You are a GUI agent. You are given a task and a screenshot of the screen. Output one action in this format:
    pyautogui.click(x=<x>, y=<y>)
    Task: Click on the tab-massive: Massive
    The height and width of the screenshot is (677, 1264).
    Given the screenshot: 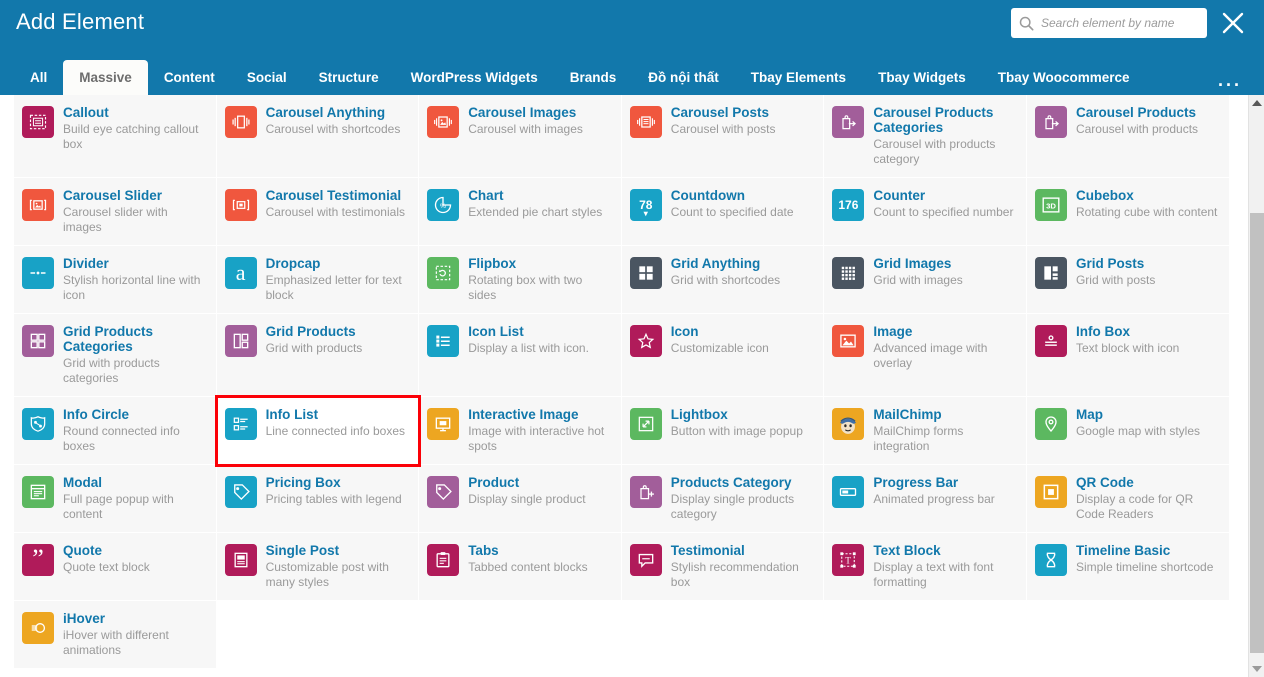 What is the action you would take?
    pyautogui.click(x=105, y=77)
    